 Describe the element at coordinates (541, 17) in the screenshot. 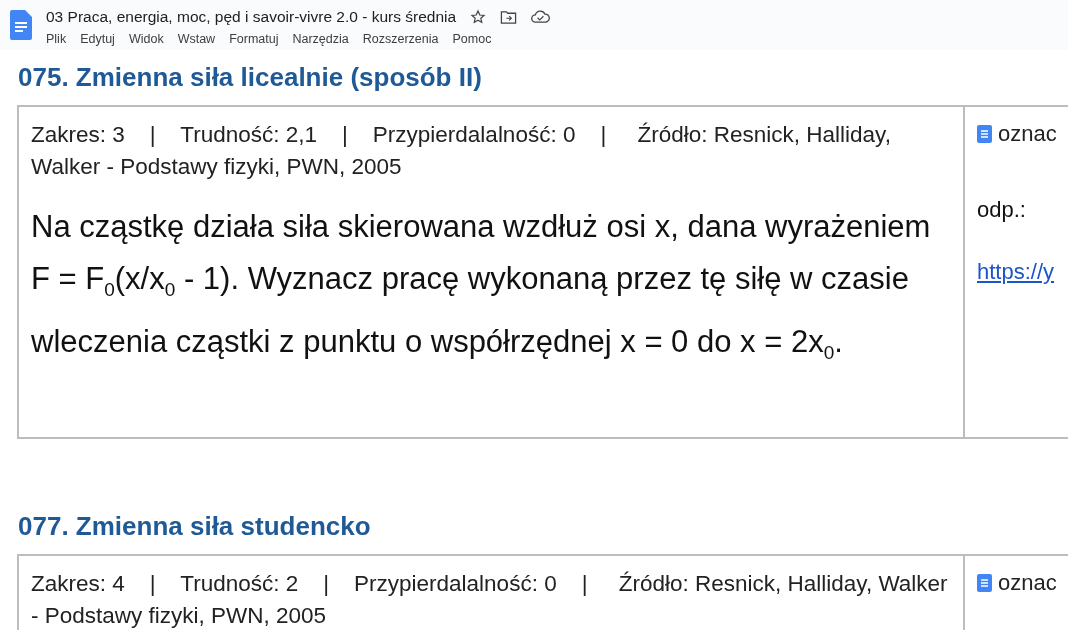

I see `cloud-icon` at that location.